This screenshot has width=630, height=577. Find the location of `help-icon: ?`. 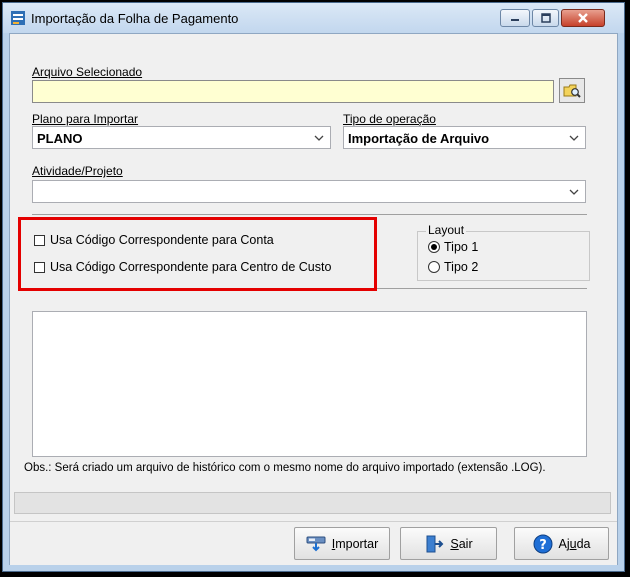

help-icon: ? is located at coordinates (542, 543).